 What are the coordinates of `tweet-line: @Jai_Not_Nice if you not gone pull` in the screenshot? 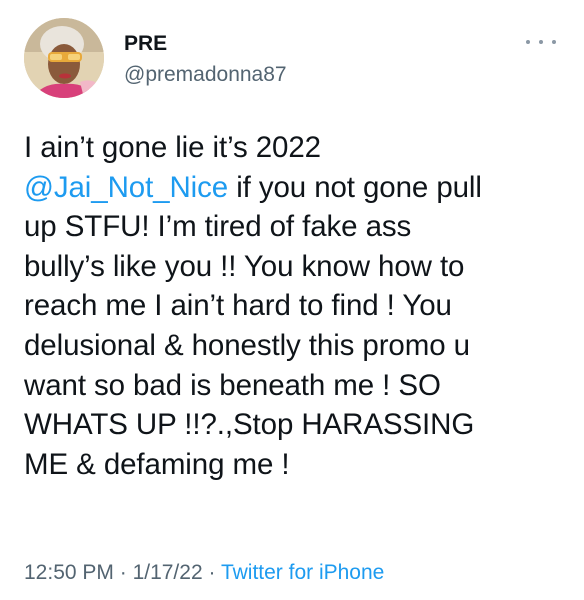 It's located at (294, 188).